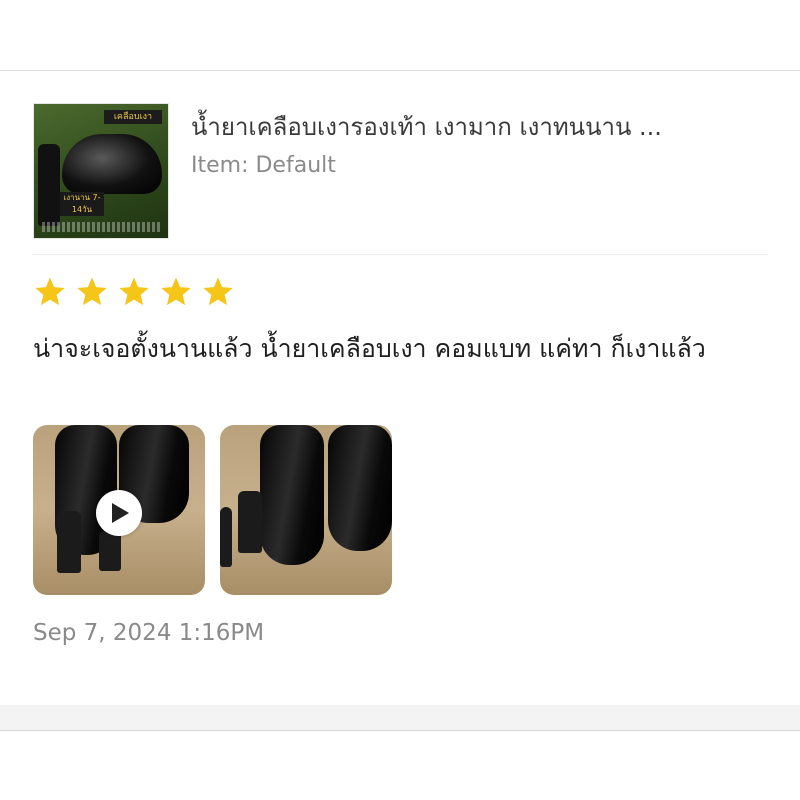  What do you see at coordinates (49, 185) in the screenshot?
I see `thumbnail-bottle-image` at bounding box center [49, 185].